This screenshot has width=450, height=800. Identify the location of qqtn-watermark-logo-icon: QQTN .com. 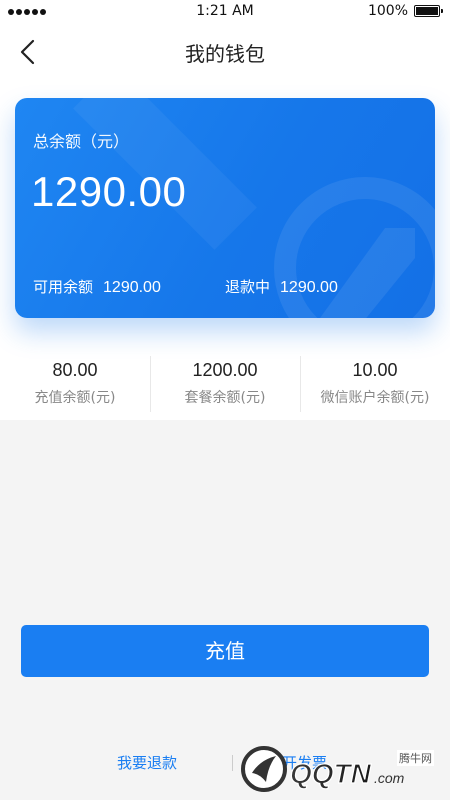
(323, 769).